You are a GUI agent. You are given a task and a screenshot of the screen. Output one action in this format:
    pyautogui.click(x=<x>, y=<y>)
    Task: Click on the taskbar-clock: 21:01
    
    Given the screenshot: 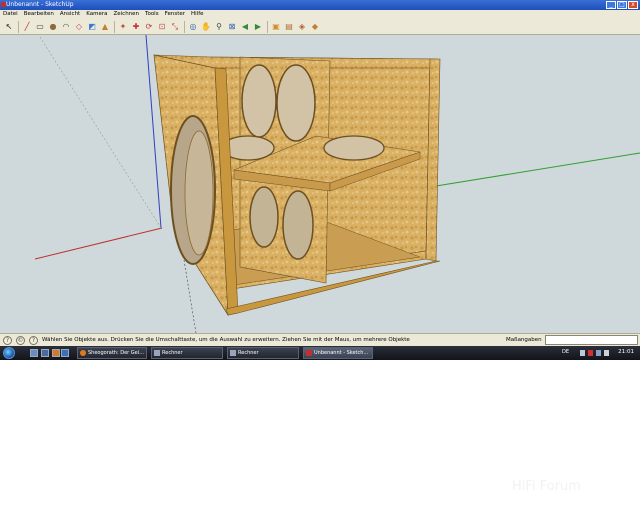 What is the action you would take?
    pyautogui.click(x=626, y=352)
    